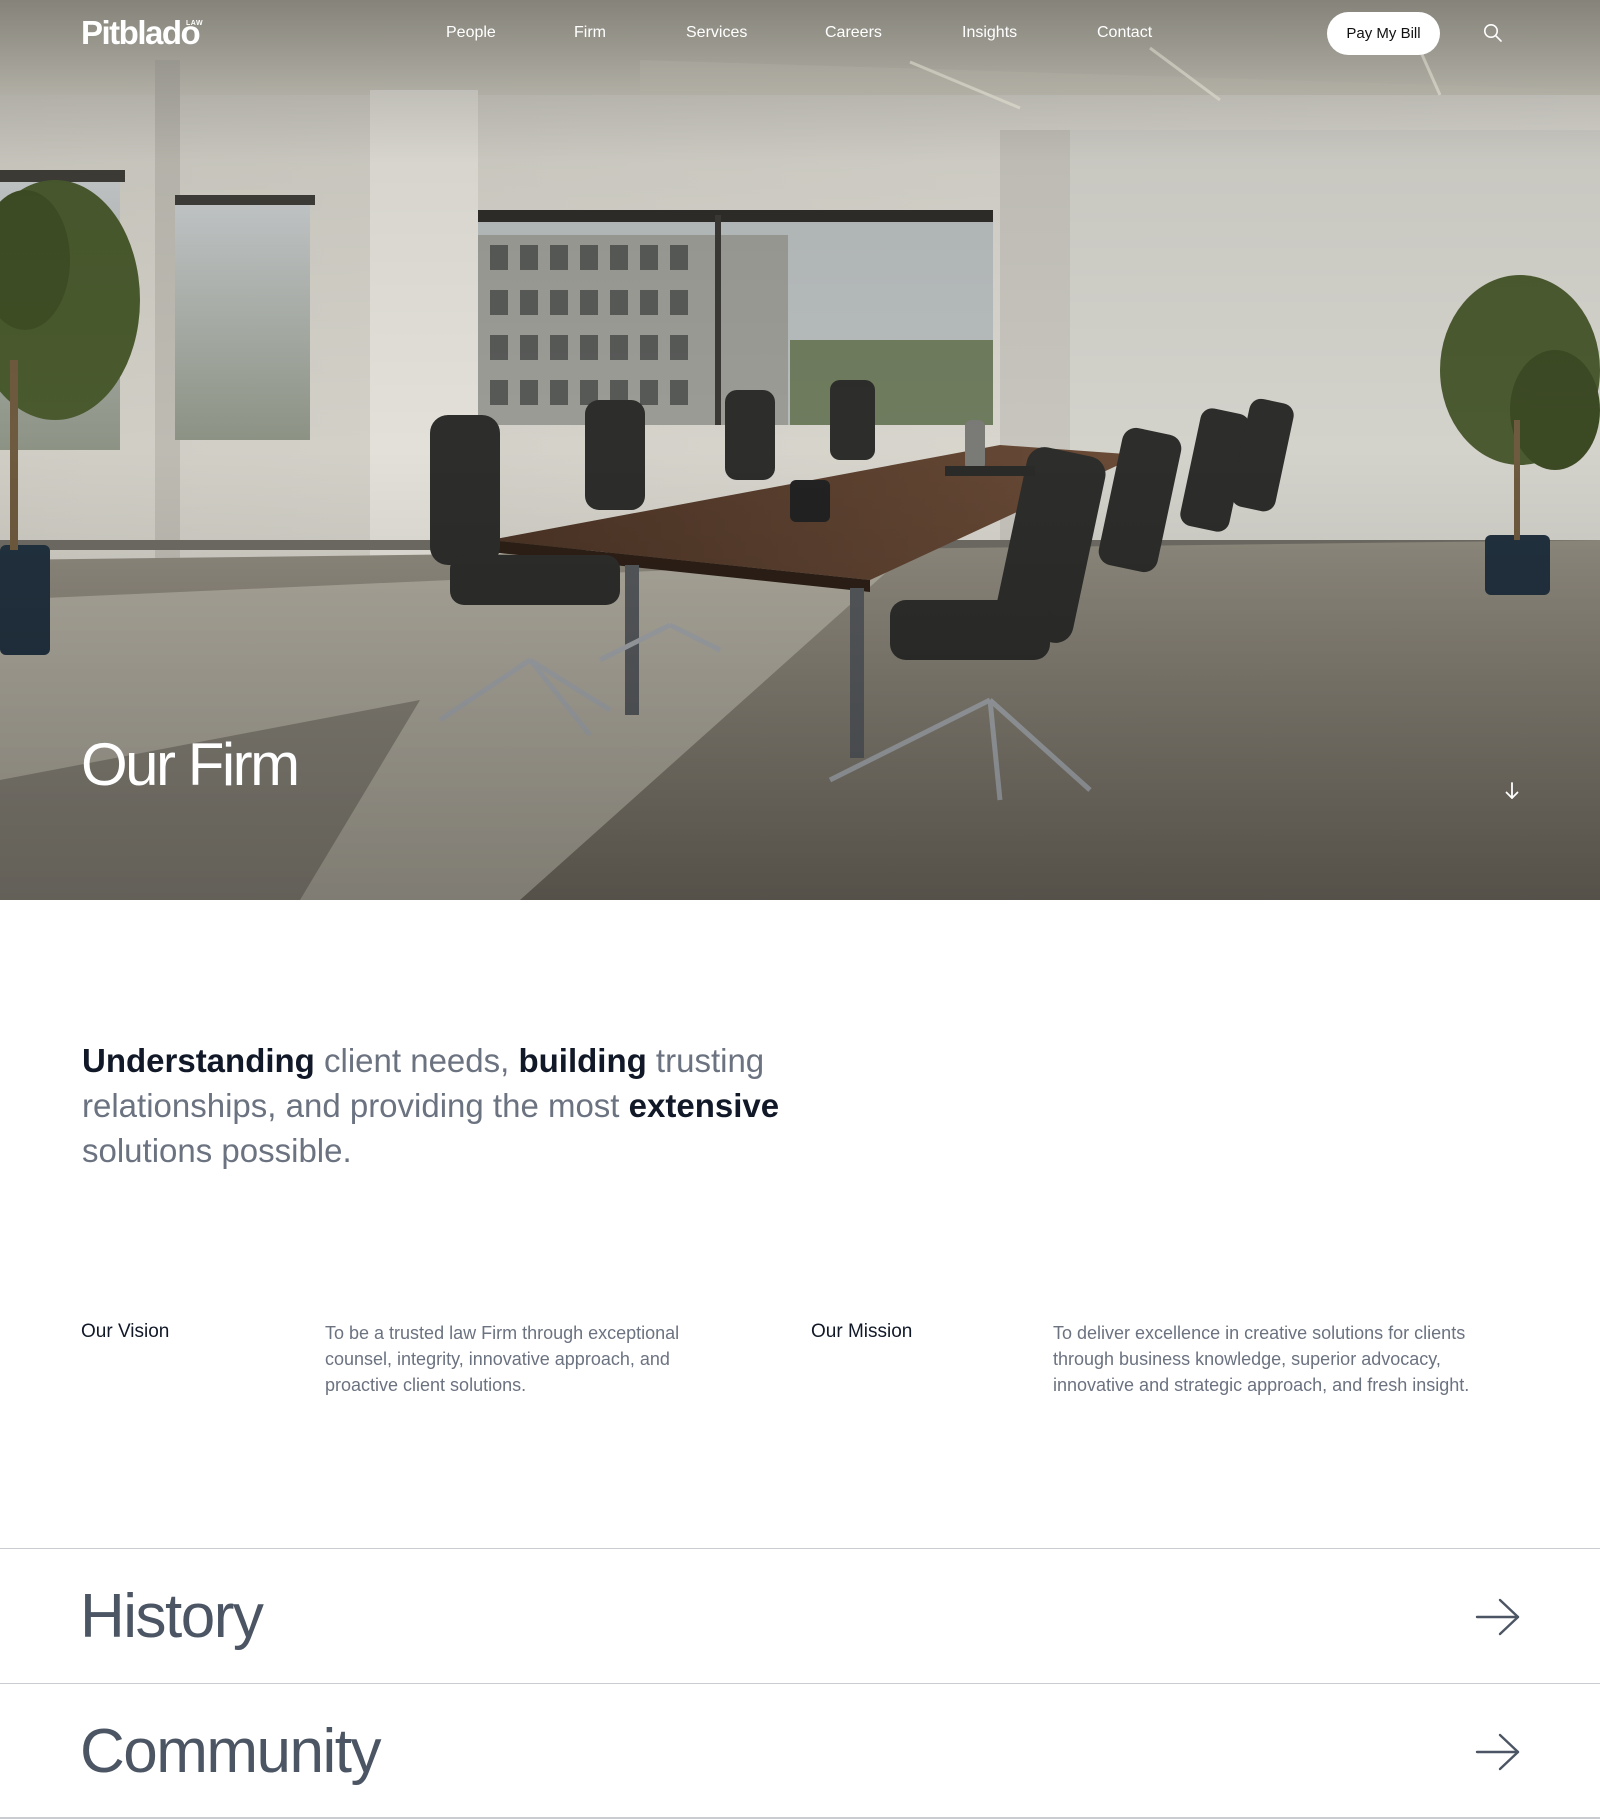  Describe the element at coordinates (582, 1060) in the screenshot. I see `intro-bold-building: building` at that location.